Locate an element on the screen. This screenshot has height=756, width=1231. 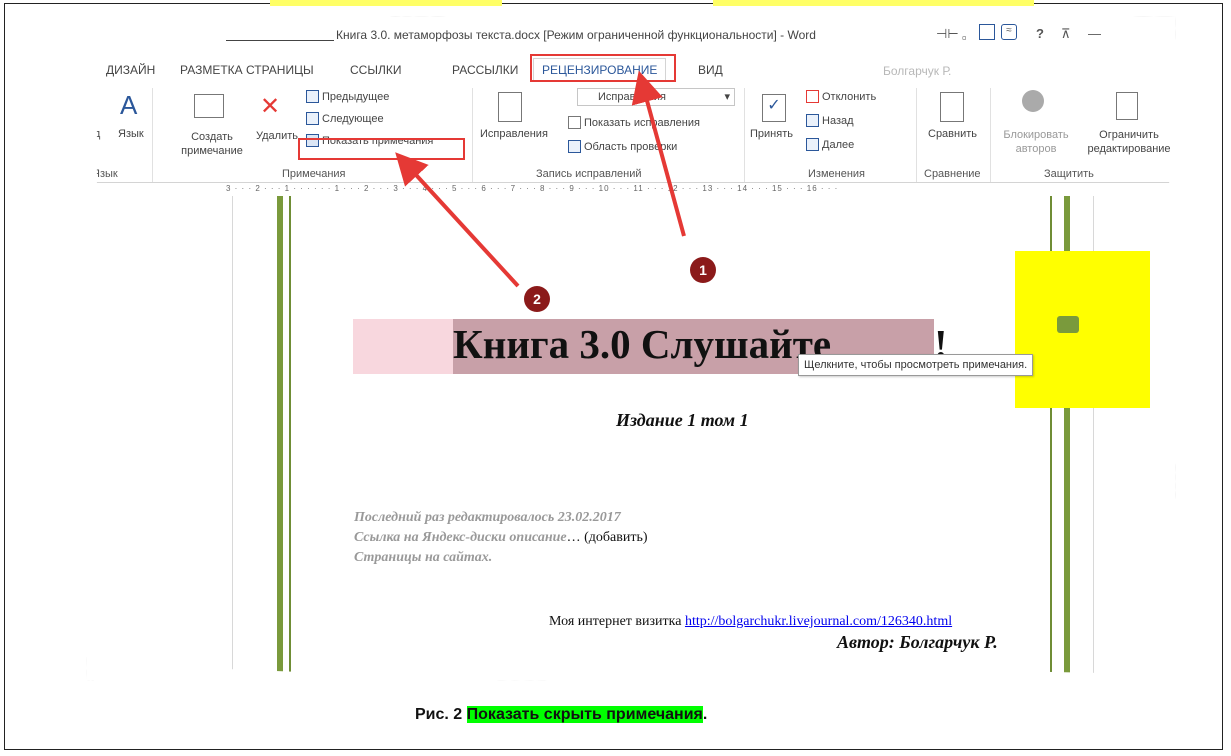
figure-caption: Рис. 2 Показать скрыть примечания. is located at coordinates (561, 715).